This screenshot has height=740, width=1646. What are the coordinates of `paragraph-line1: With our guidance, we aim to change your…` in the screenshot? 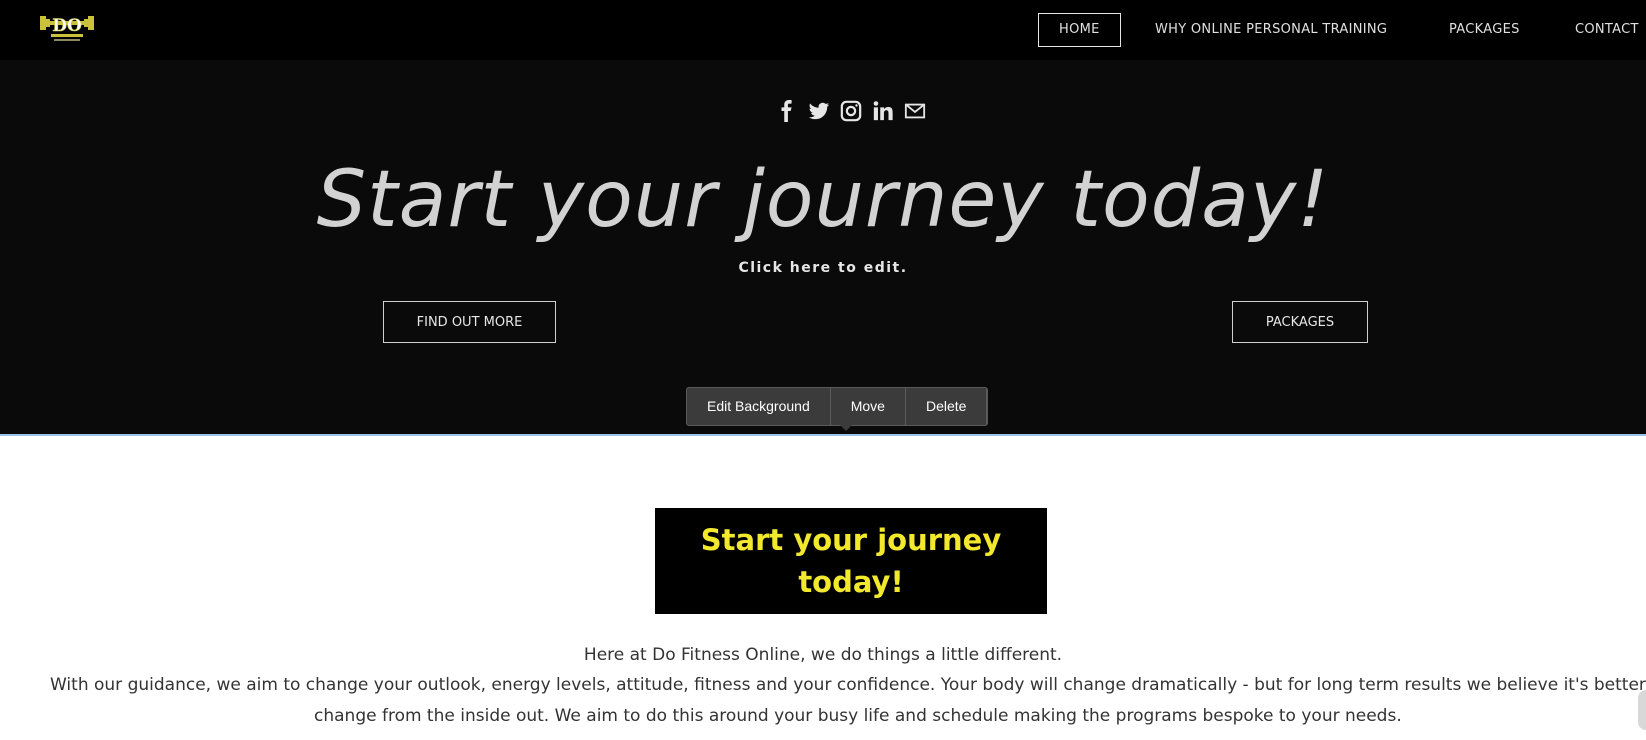 It's located at (848, 685).